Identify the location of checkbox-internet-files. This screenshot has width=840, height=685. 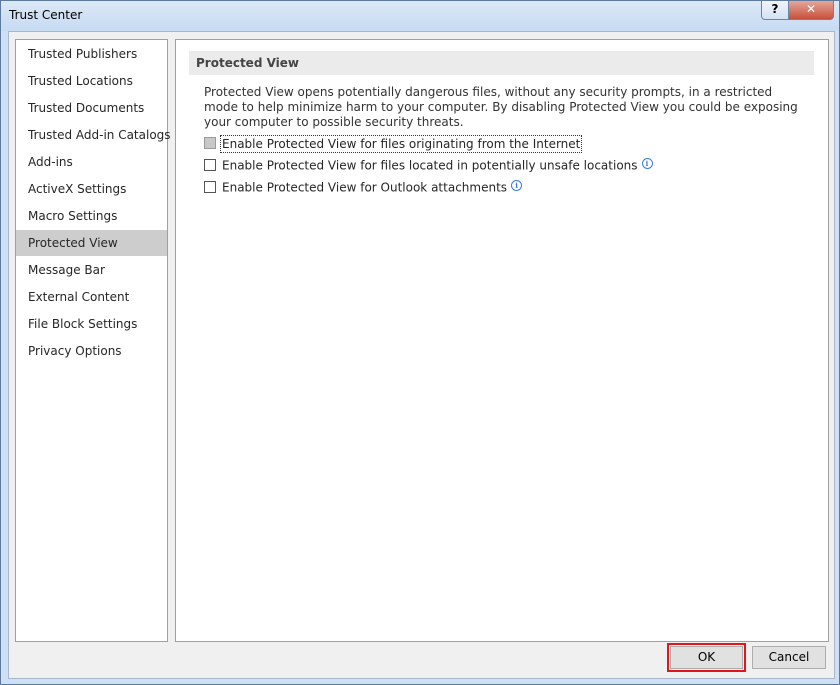
(210, 142).